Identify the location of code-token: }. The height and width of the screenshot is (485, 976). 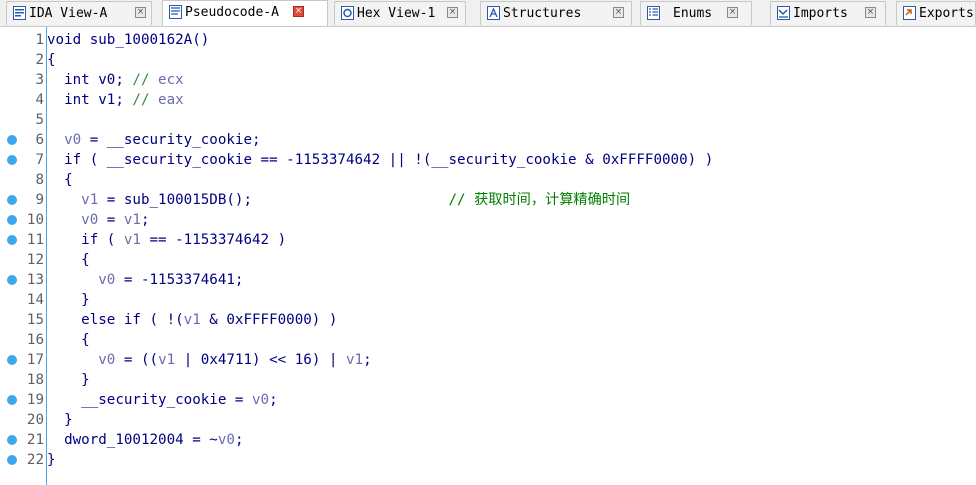
(60, 420).